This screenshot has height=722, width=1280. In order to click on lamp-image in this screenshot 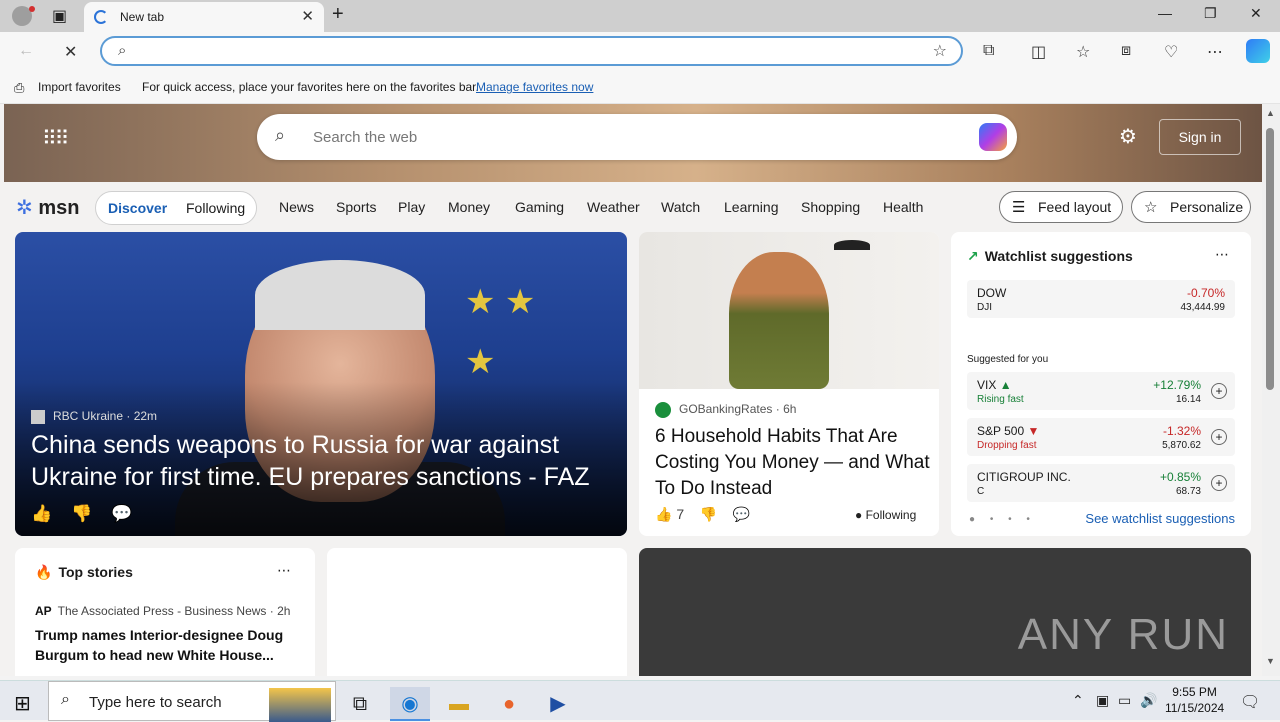, I will do `click(852, 245)`.